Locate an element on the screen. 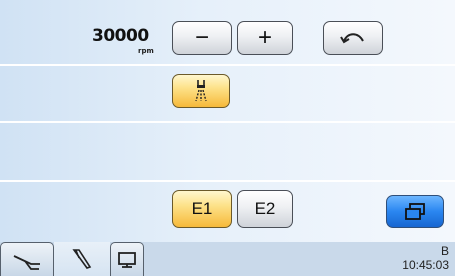  tab-bar is located at coordinates (227, 259).